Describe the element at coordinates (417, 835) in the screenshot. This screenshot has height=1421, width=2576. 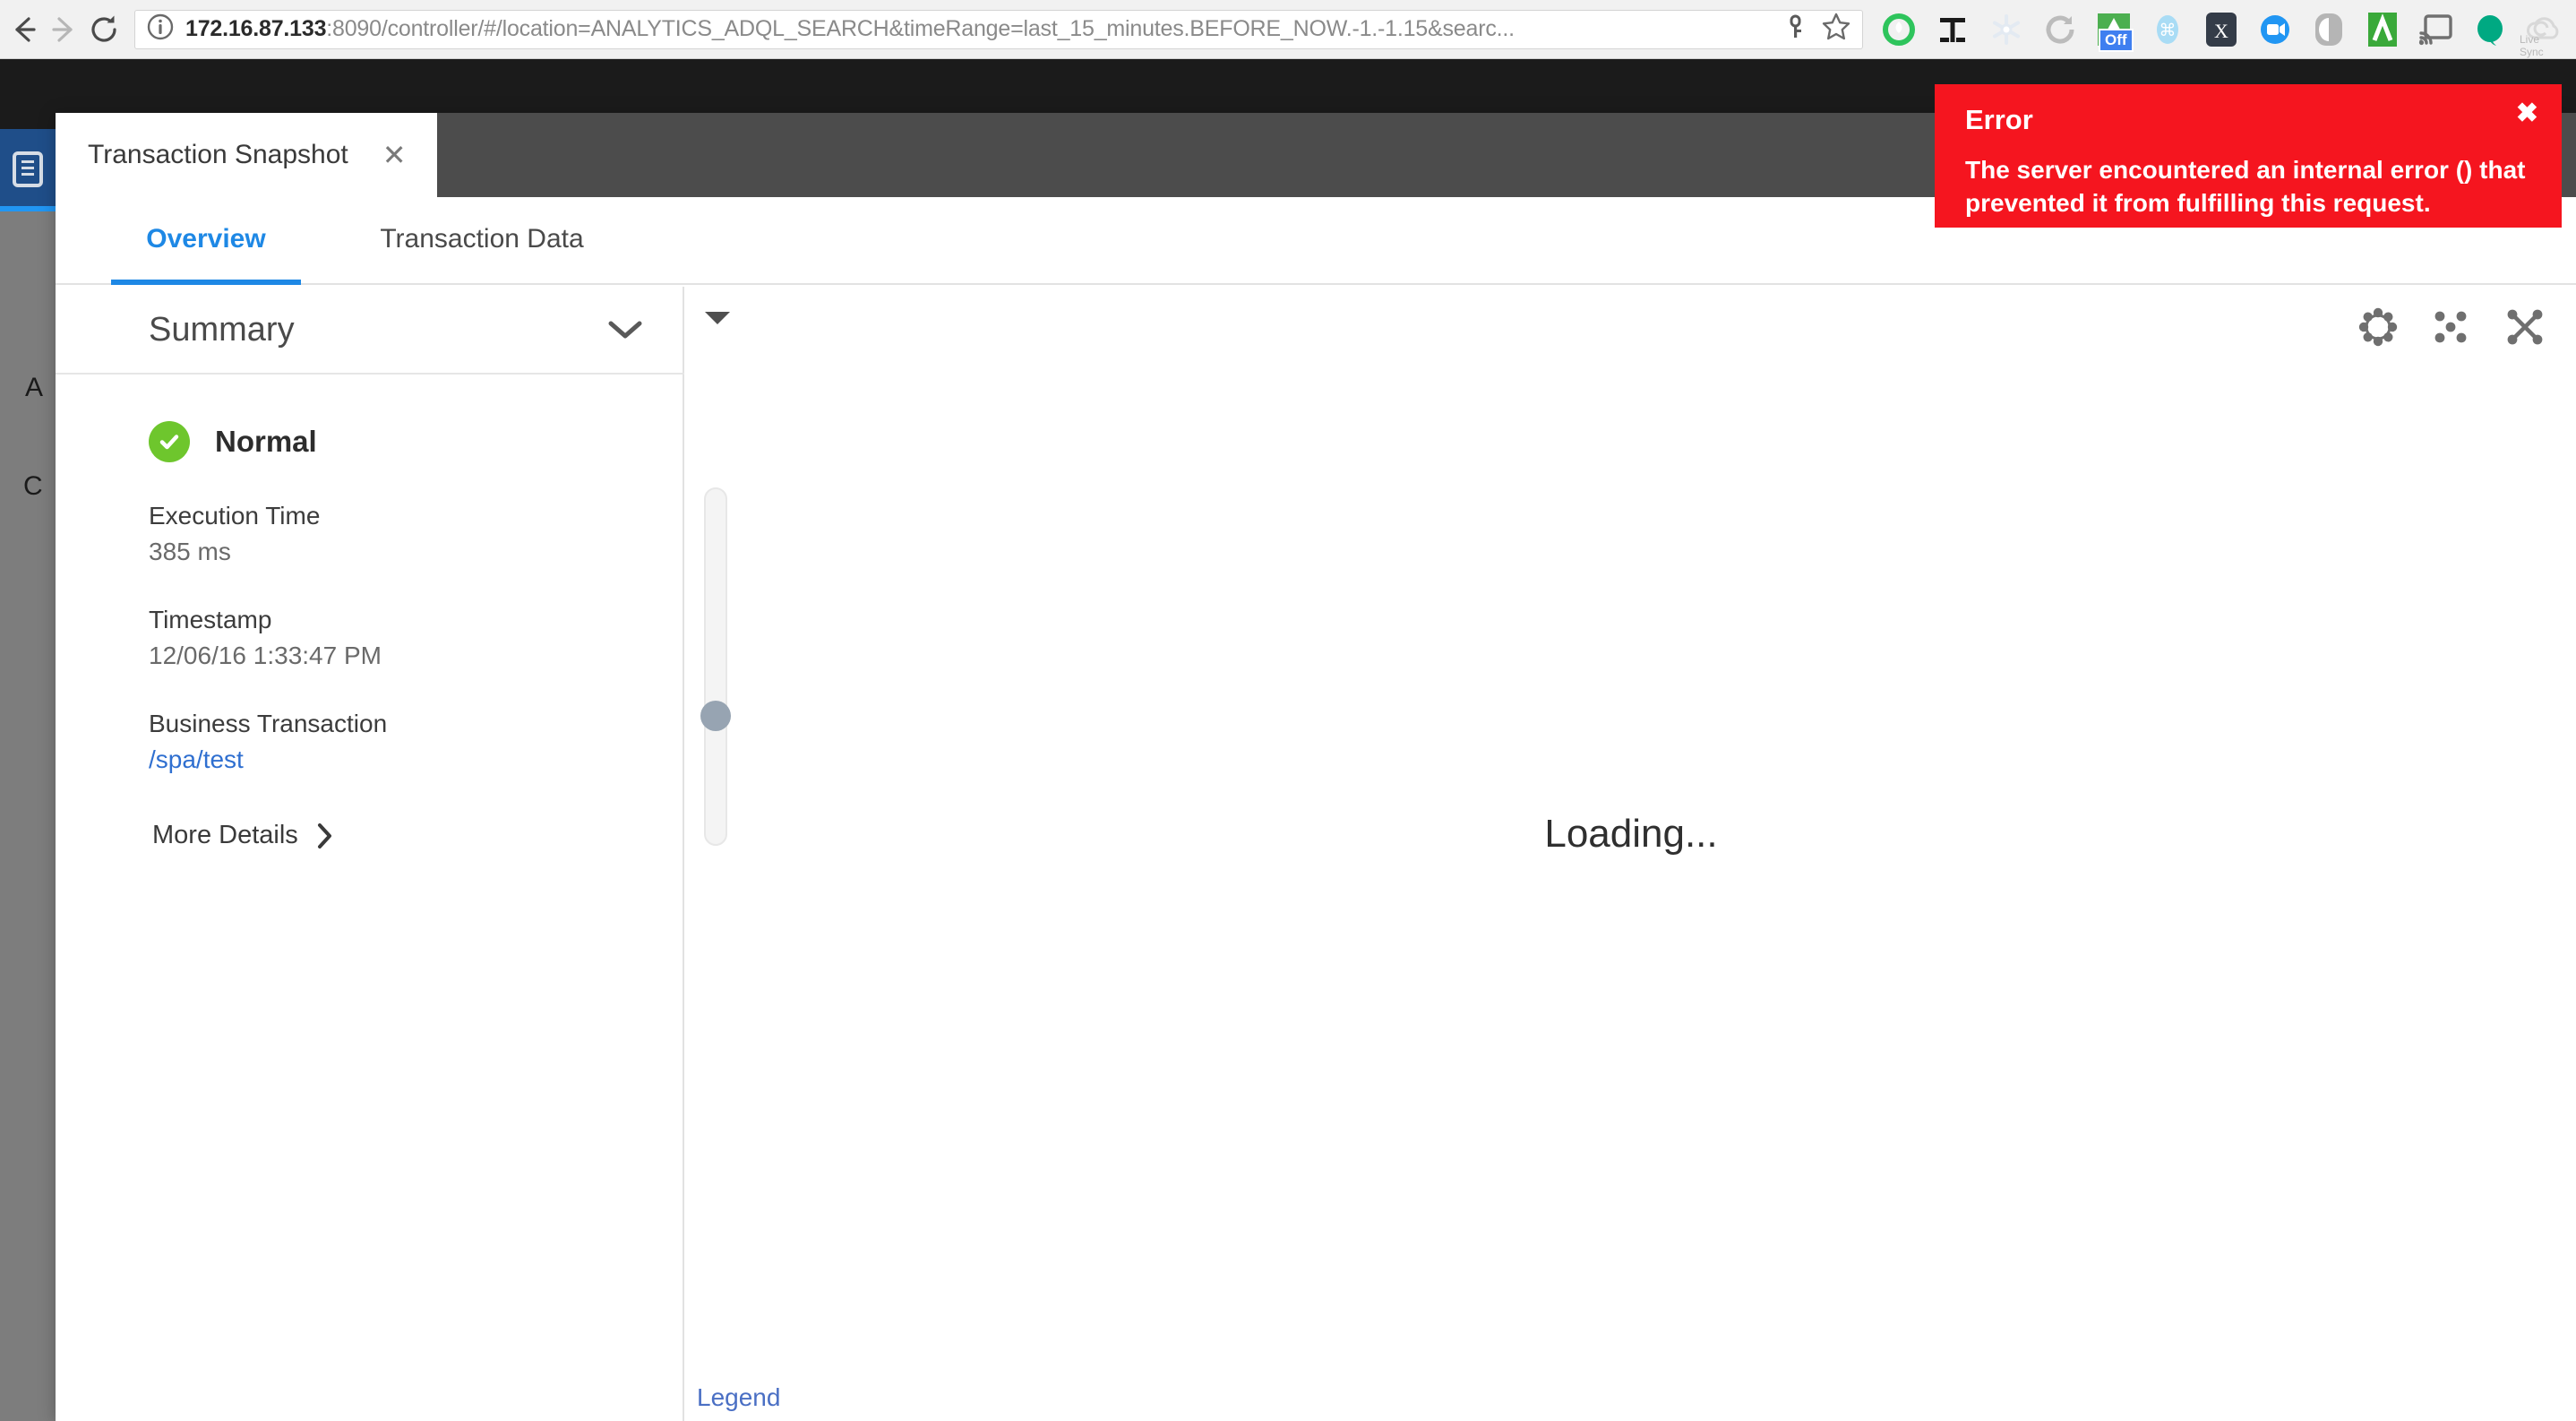
I see `more-details-button: More Details` at that location.